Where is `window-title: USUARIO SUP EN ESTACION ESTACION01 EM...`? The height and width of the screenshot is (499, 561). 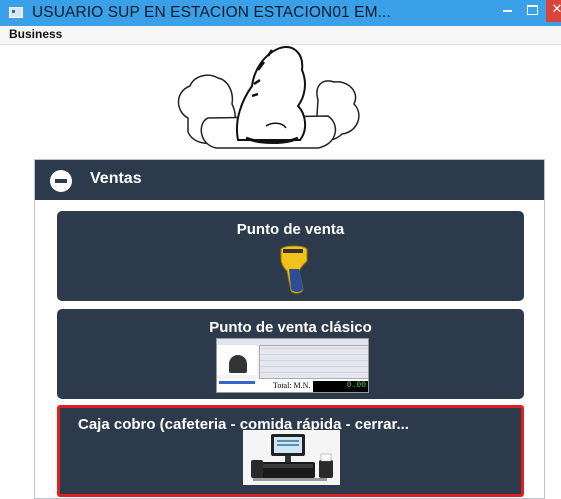
window-title: USUARIO SUP EN ESTACION ESTACION01 EM... is located at coordinates (211, 12).